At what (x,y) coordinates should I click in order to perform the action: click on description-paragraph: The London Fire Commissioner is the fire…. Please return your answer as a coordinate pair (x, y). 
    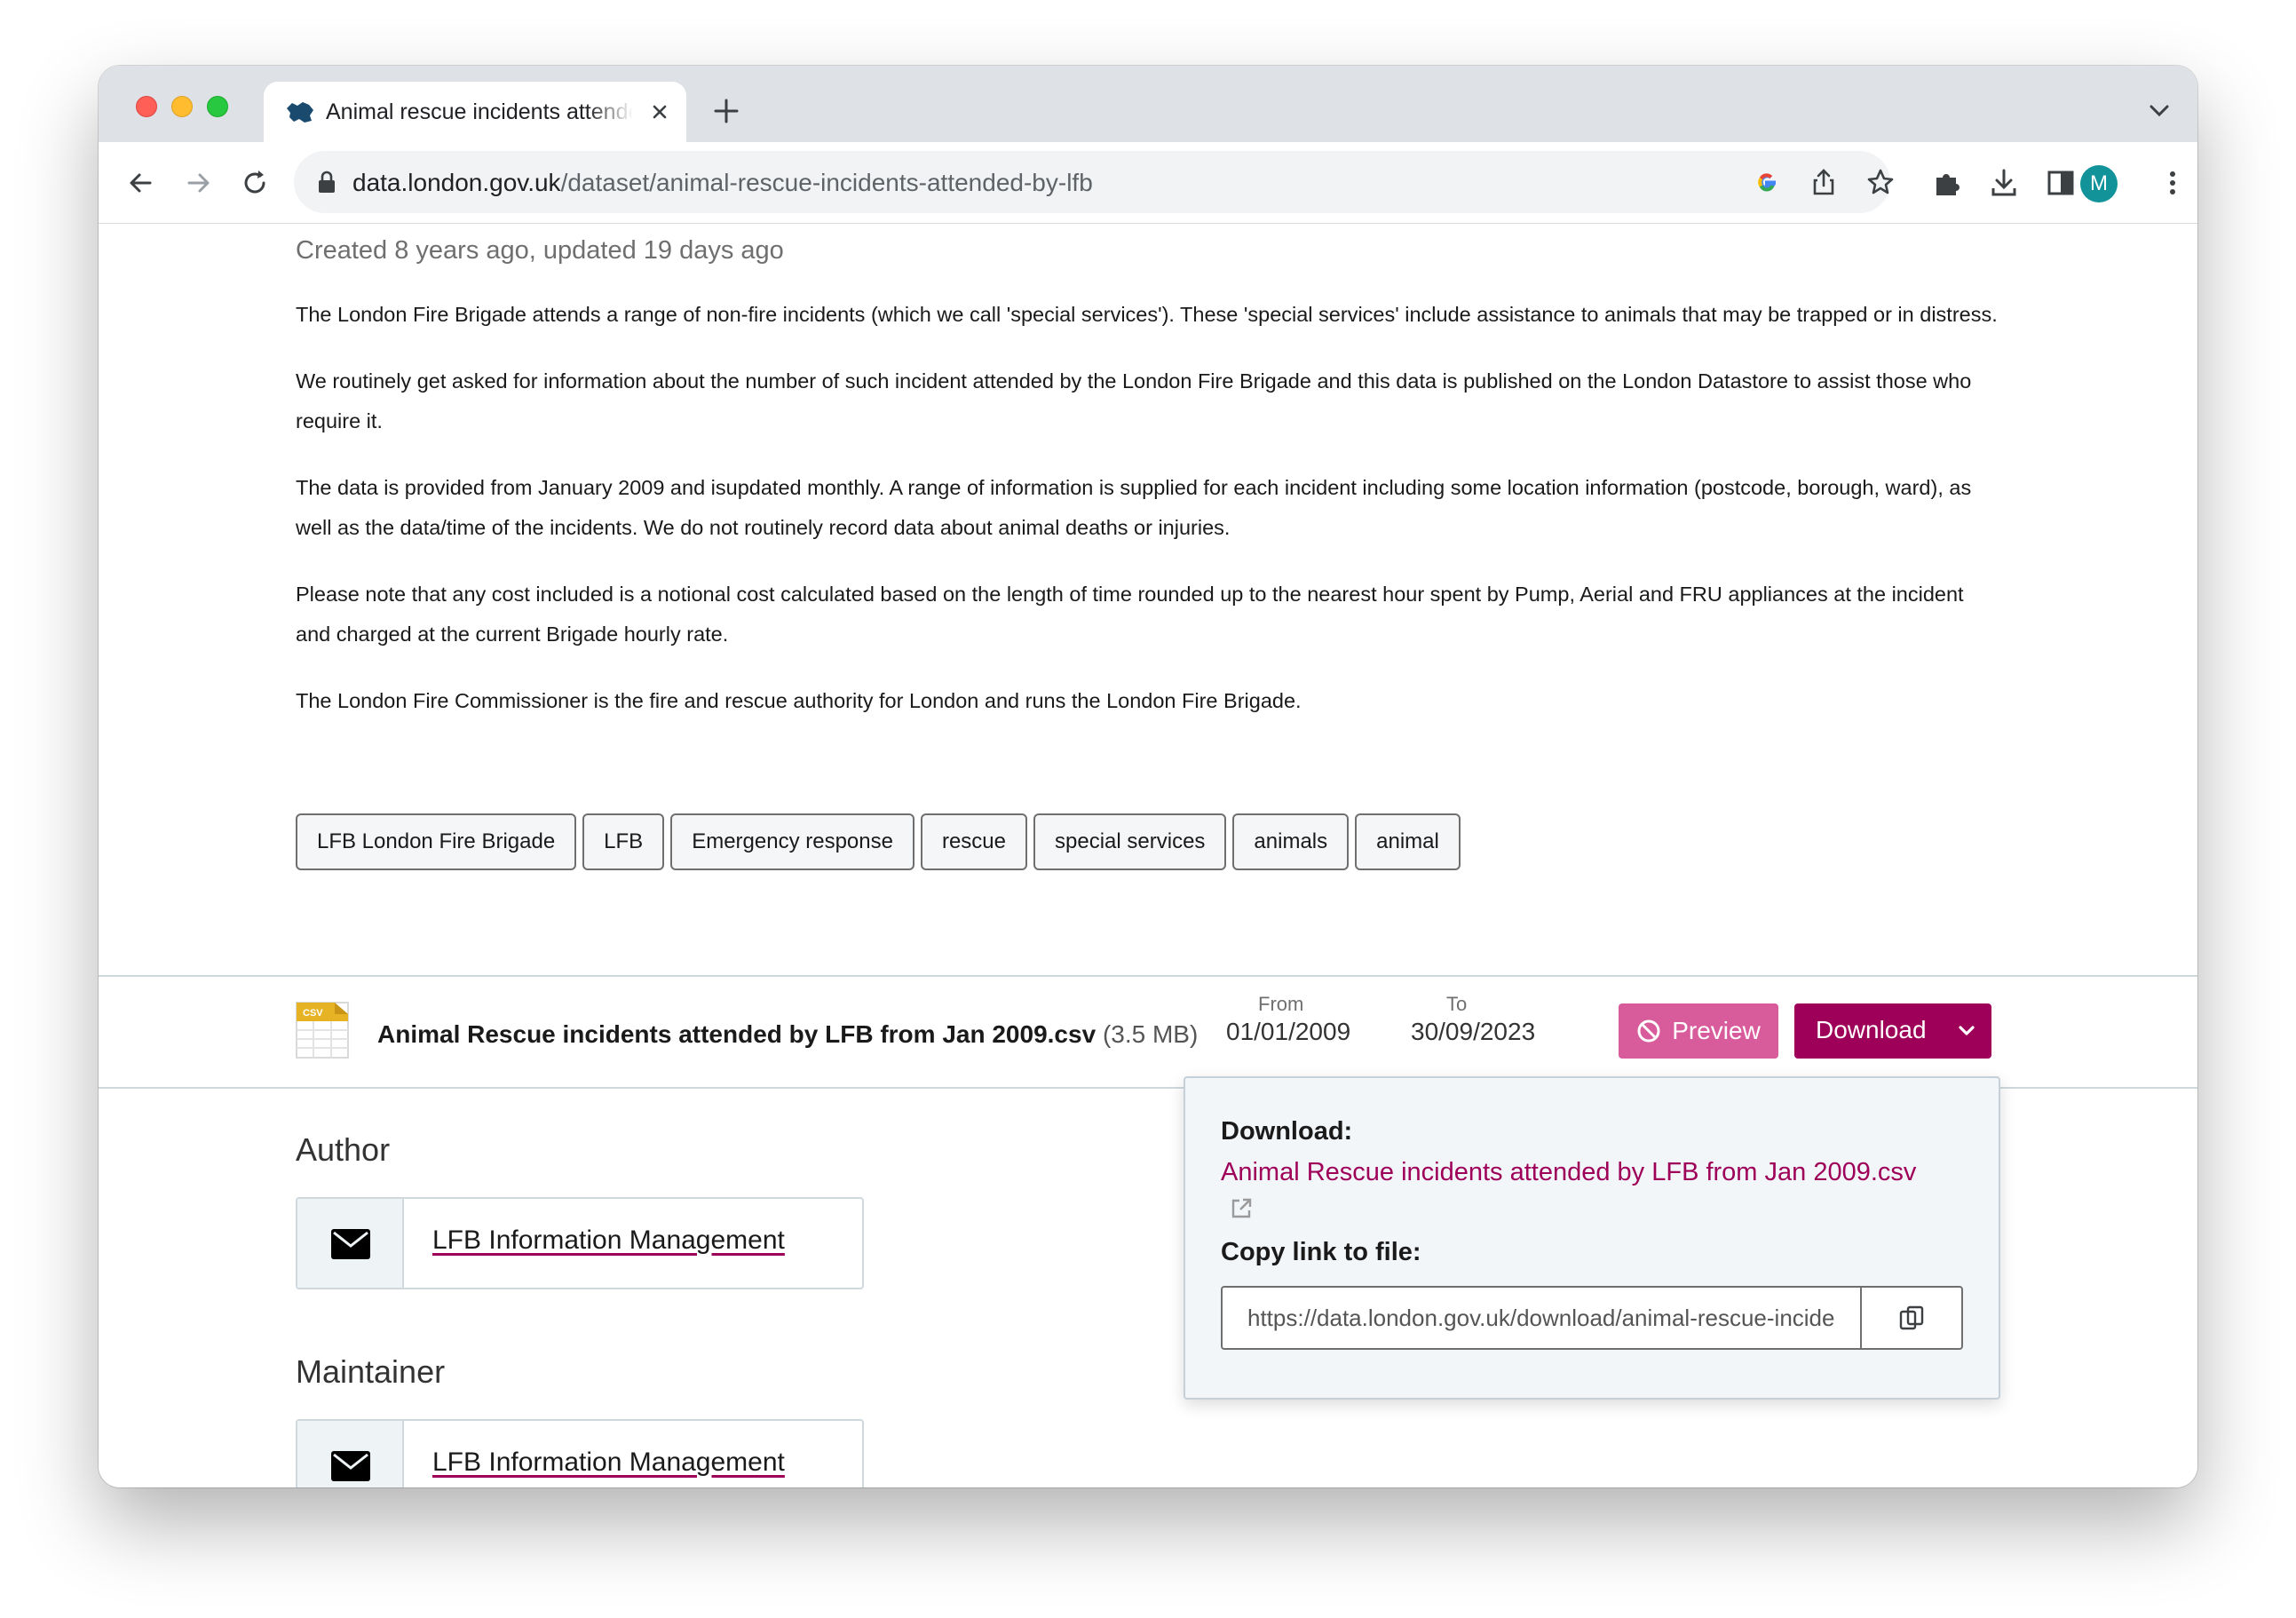
    Looking at the image, I should click on (799, 700).